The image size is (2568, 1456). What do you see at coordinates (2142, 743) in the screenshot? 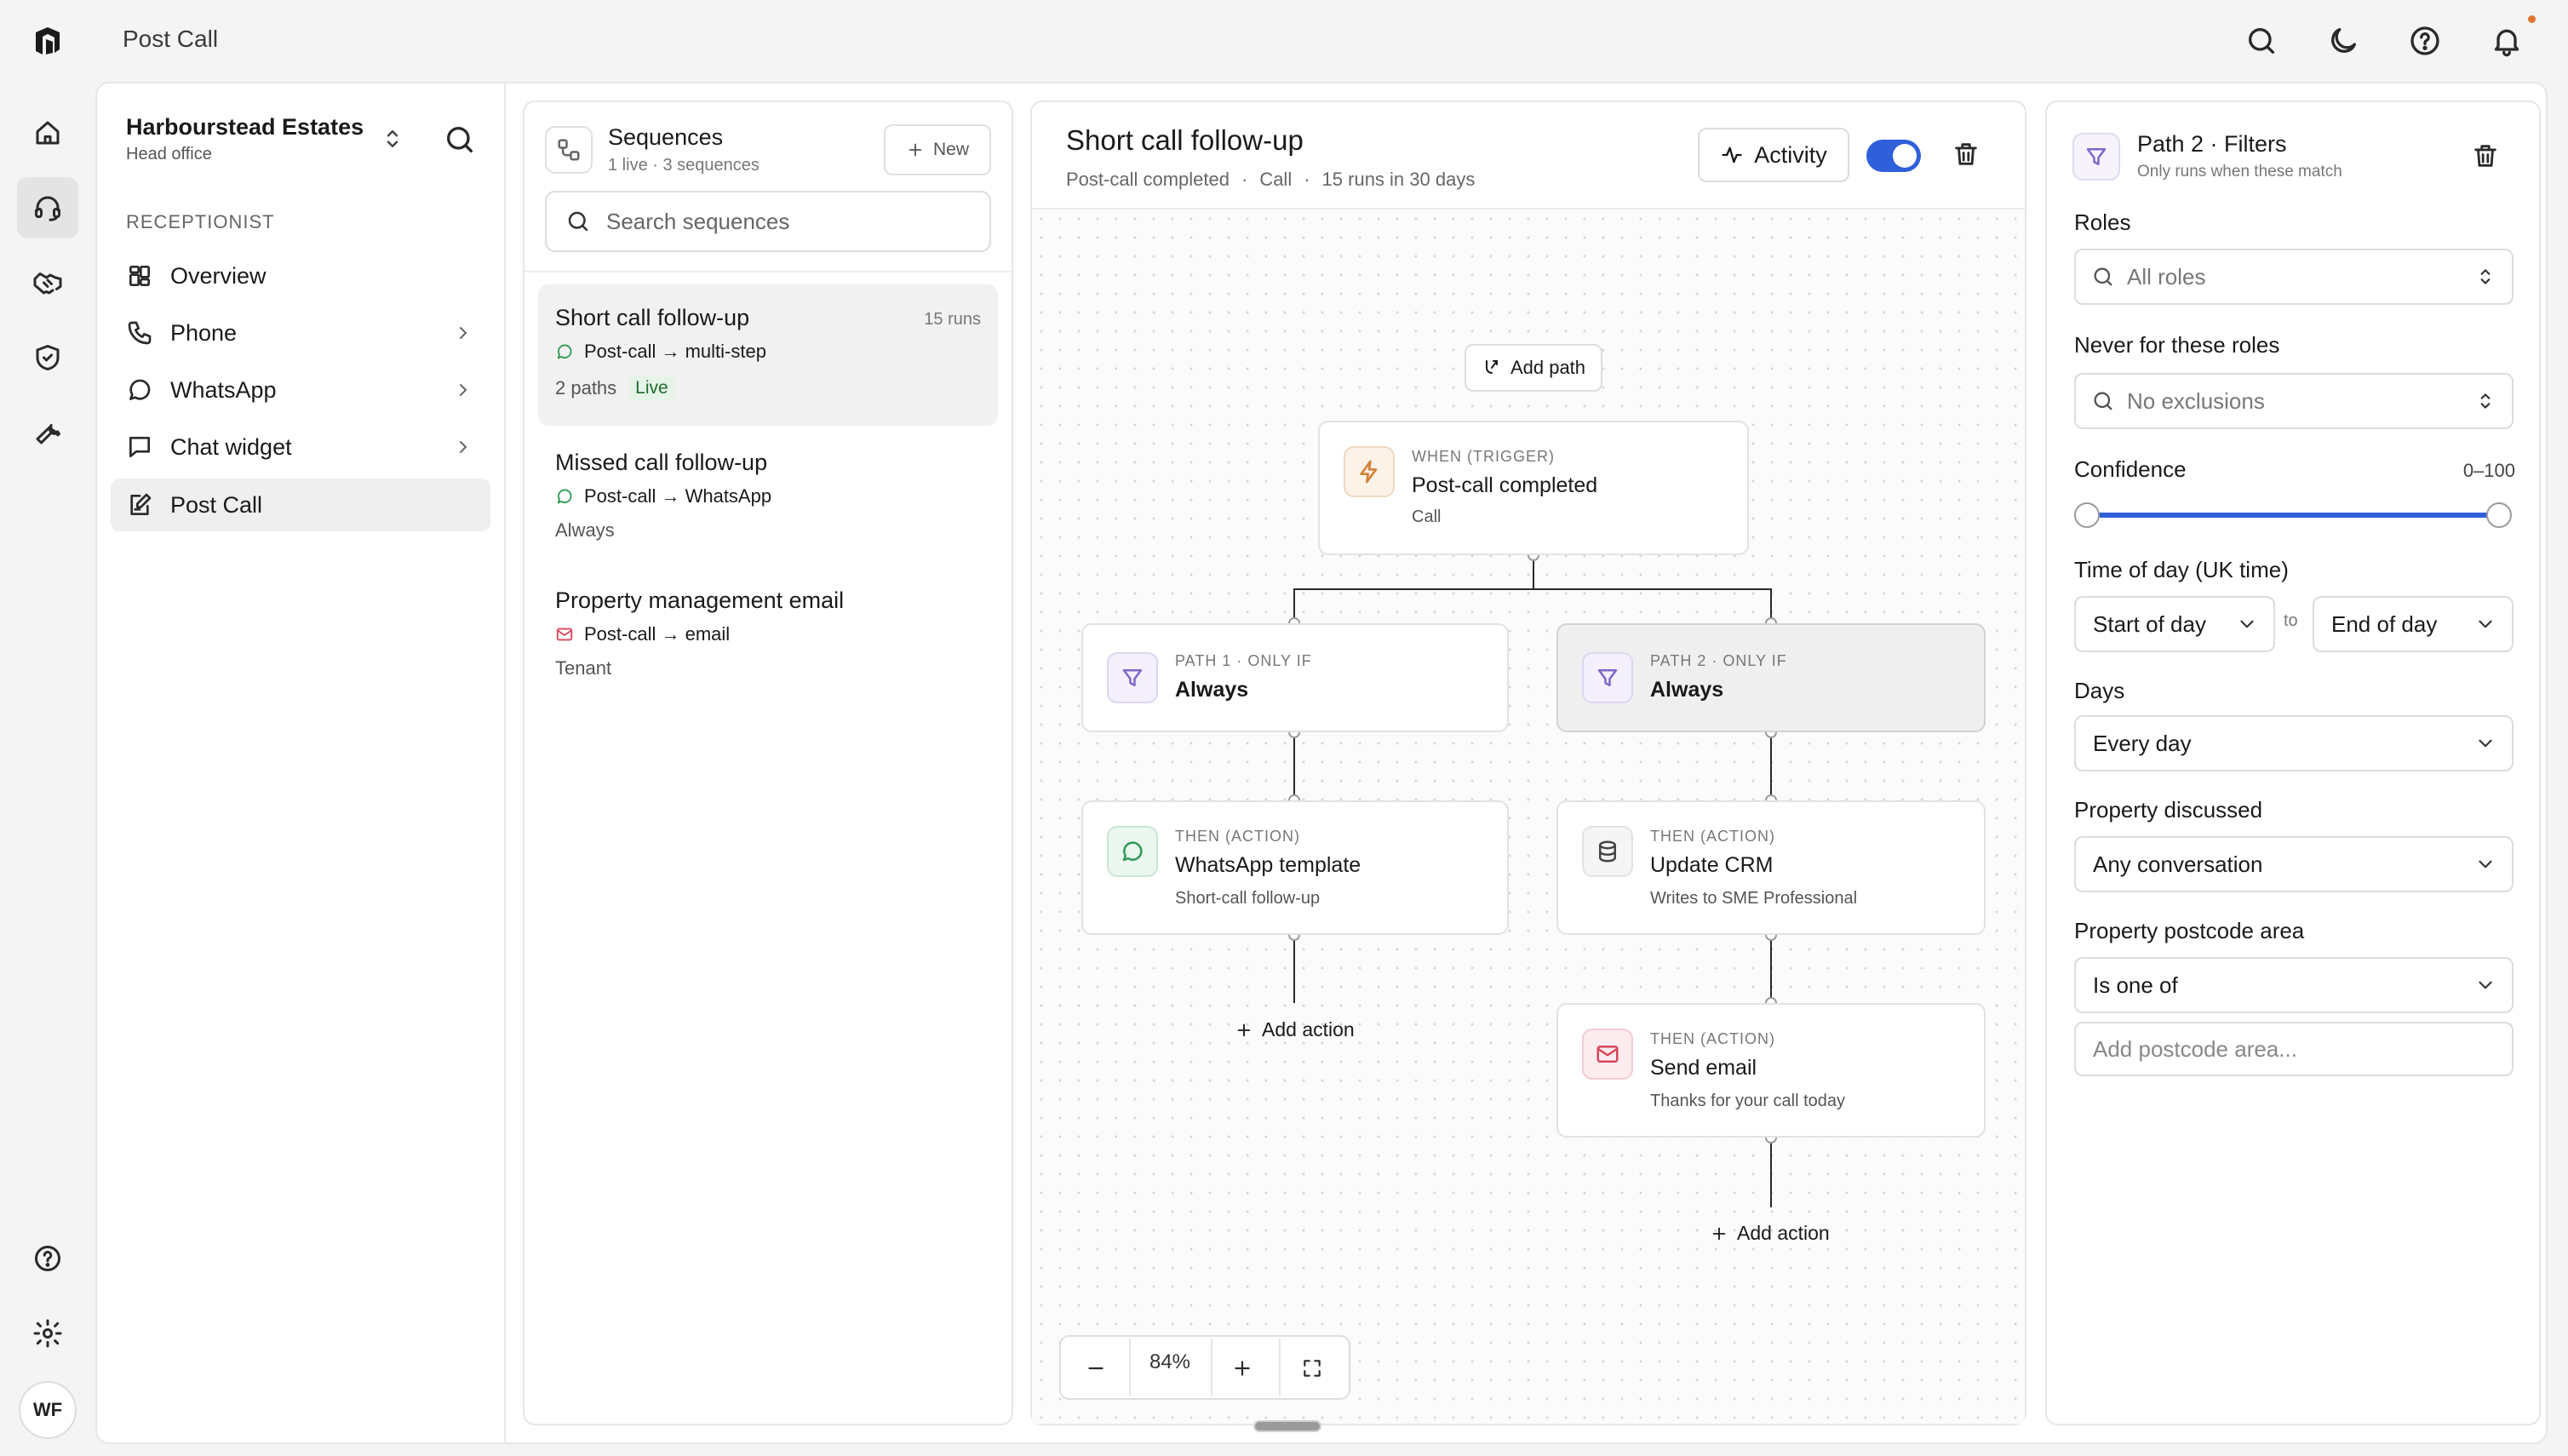
I see `days-value: Every day` at bounding box center [2142, 743].